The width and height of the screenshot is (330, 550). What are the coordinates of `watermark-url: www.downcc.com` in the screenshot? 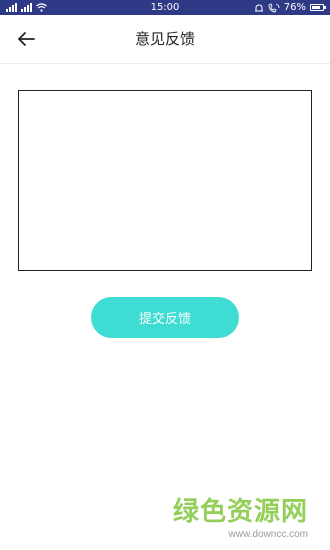 It's located at (268, 534).